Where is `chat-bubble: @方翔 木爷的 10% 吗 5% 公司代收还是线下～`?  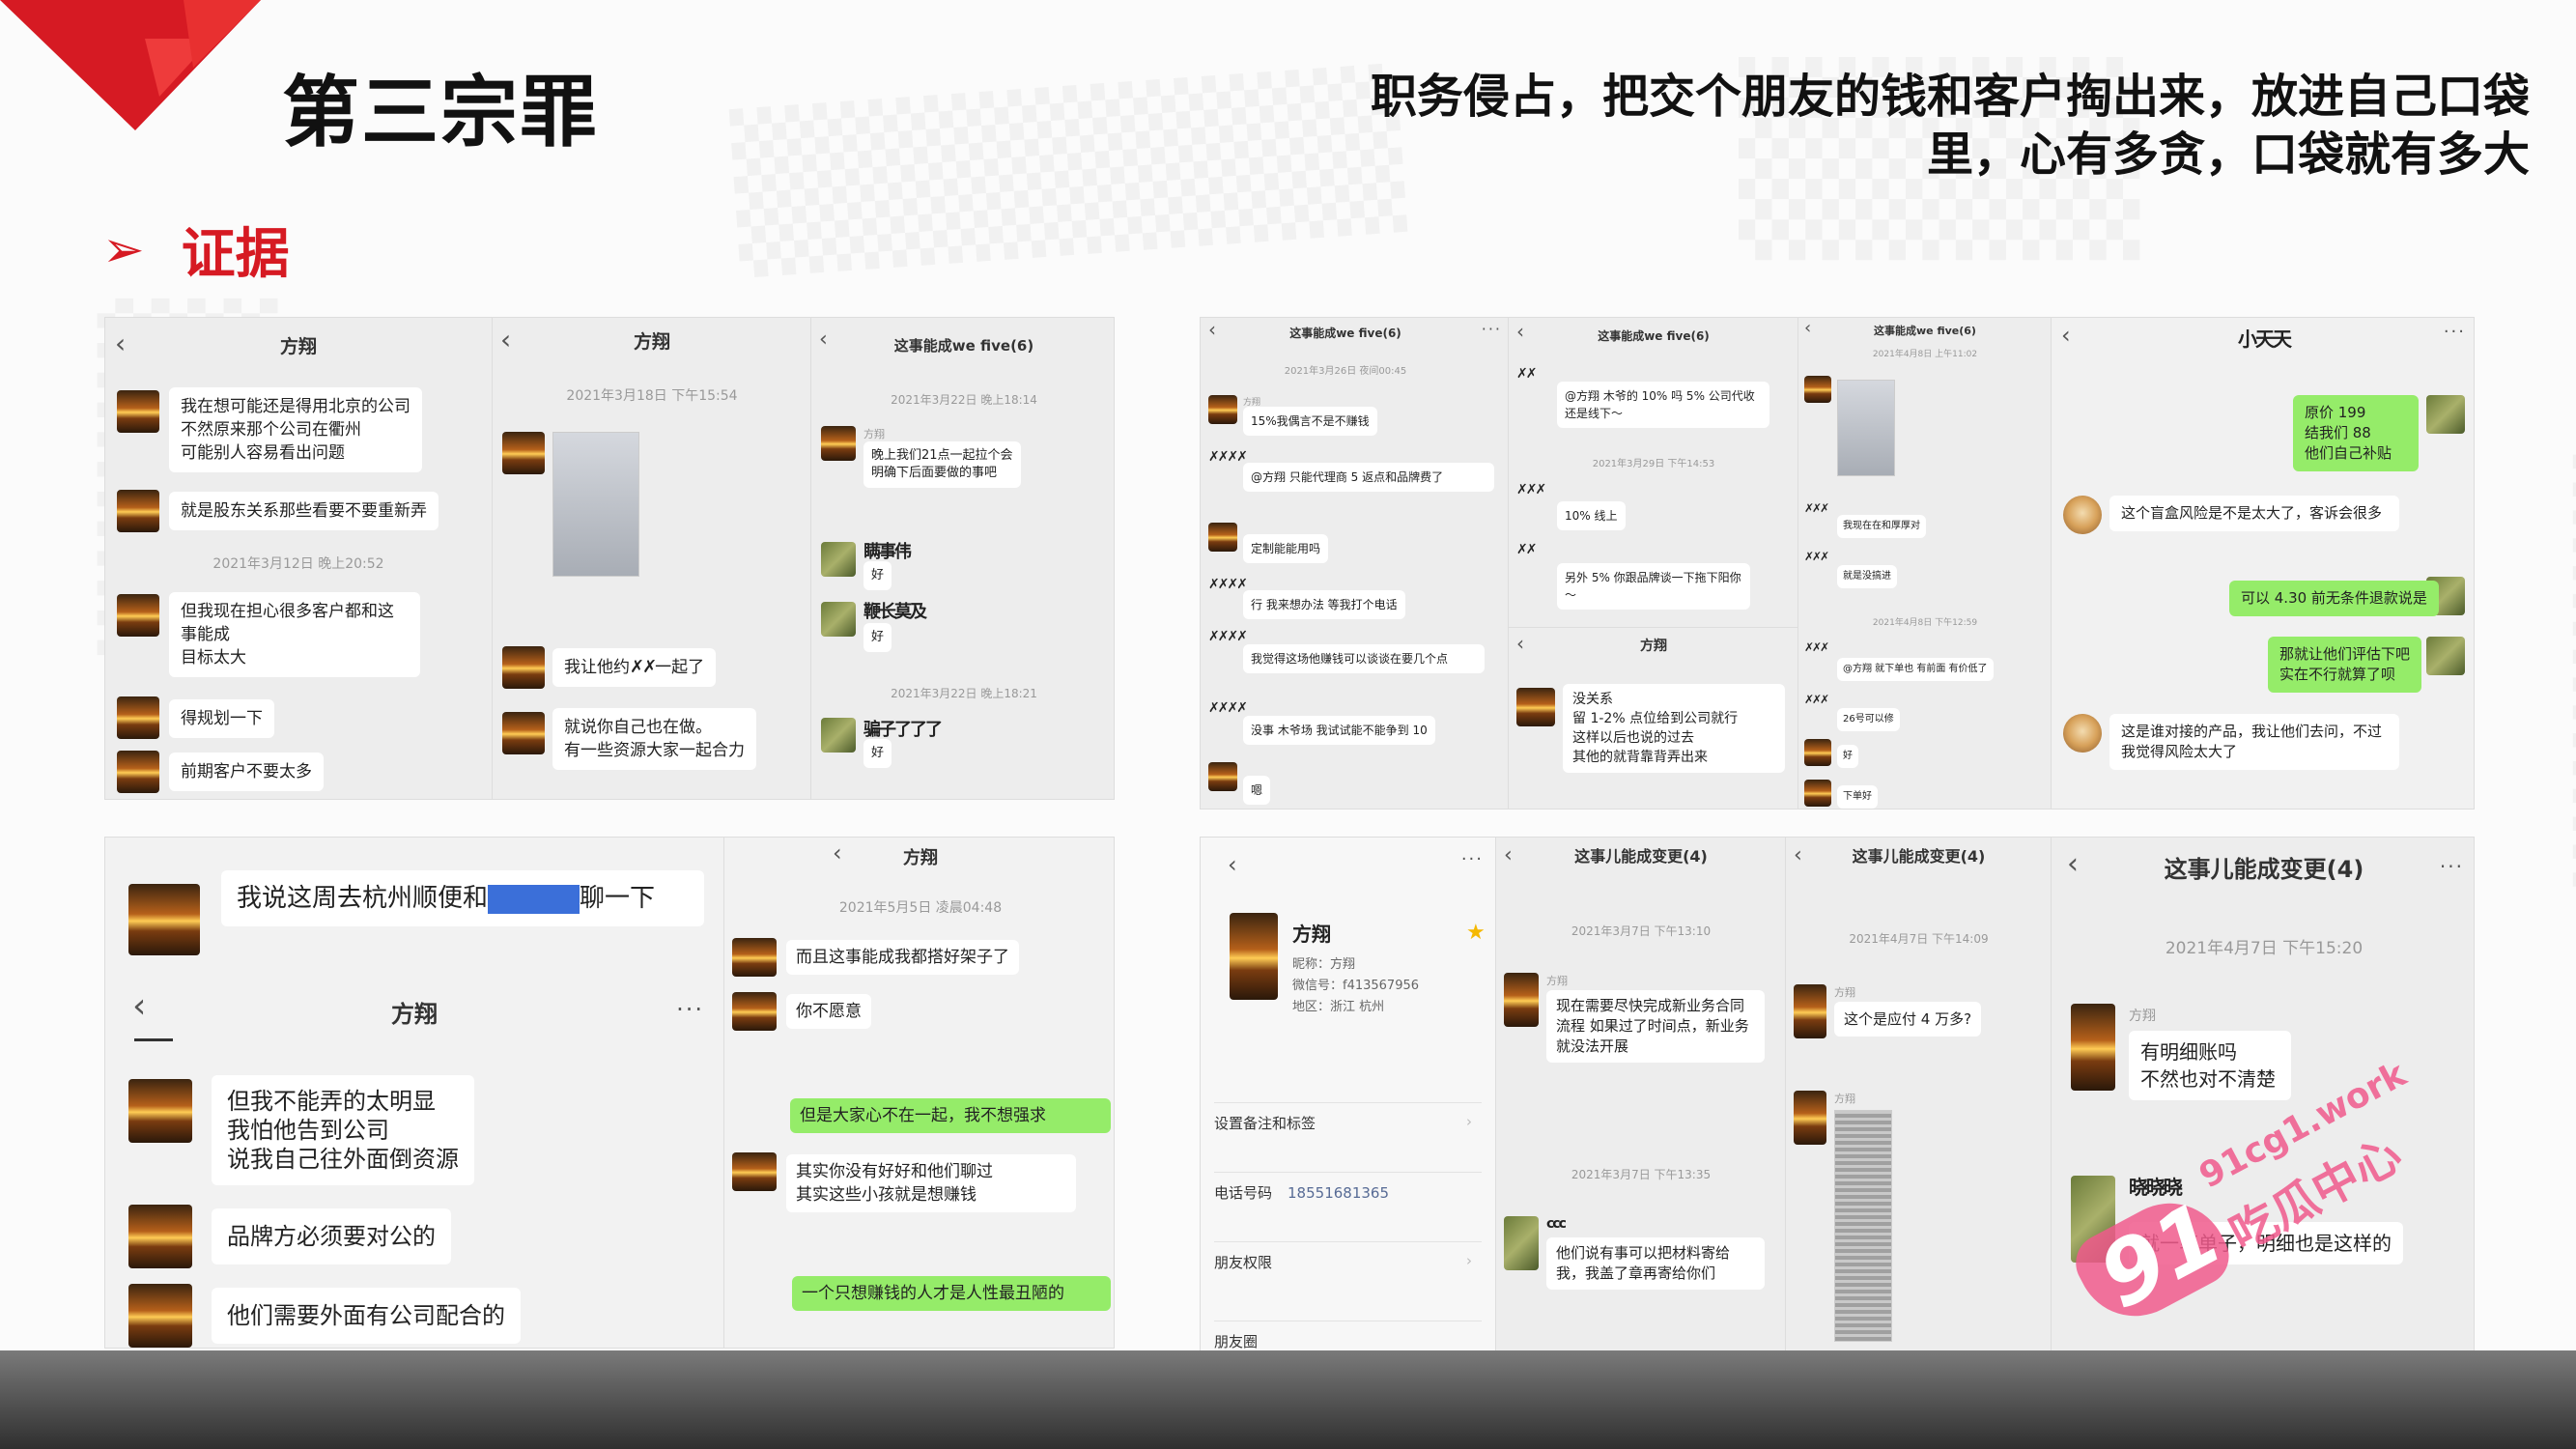 chat-bubble: @方翔 木爷的 10% 吗 5% 公司代收还是线下～ is located at coordinates (1663, 405).